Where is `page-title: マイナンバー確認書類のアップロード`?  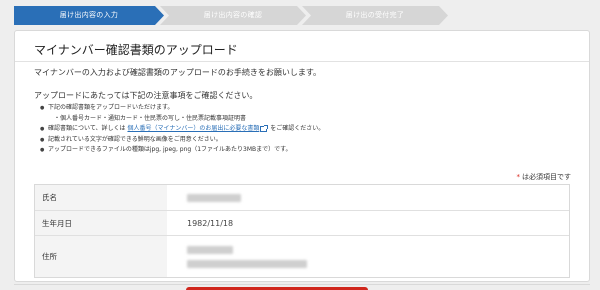
page-title: マイナンバー確認書類のアップロード is located at coordinates (136, 50).